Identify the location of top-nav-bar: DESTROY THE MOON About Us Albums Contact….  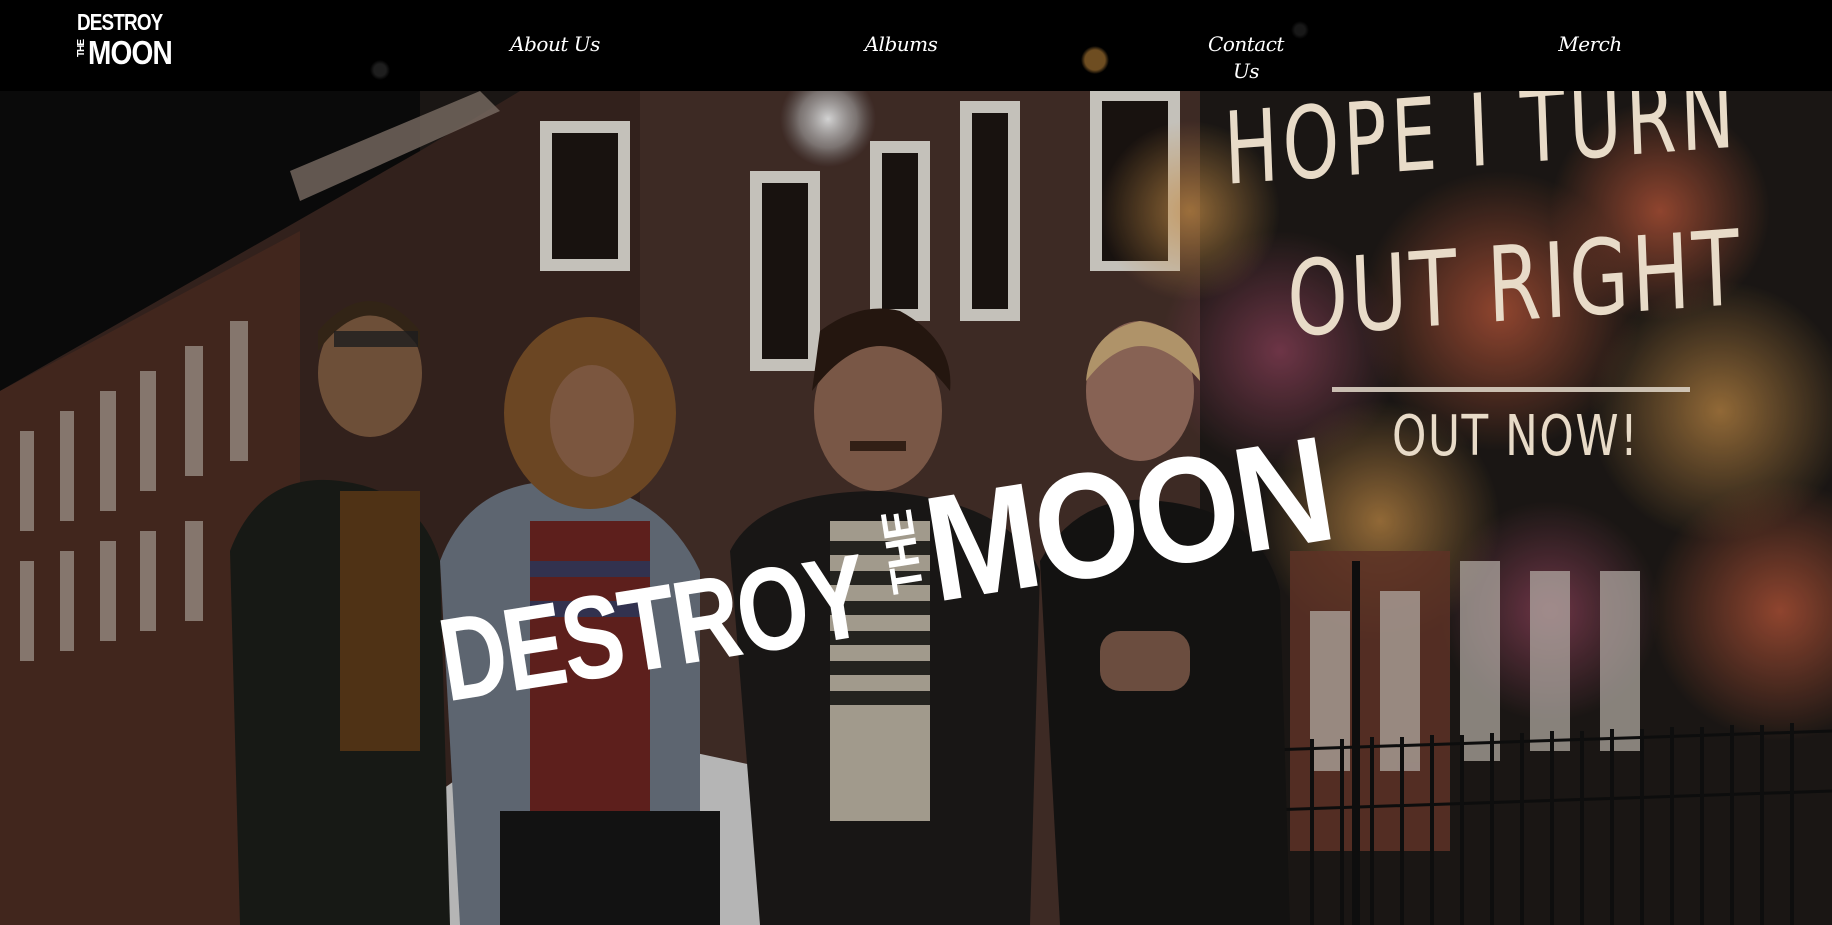
(916, 45).